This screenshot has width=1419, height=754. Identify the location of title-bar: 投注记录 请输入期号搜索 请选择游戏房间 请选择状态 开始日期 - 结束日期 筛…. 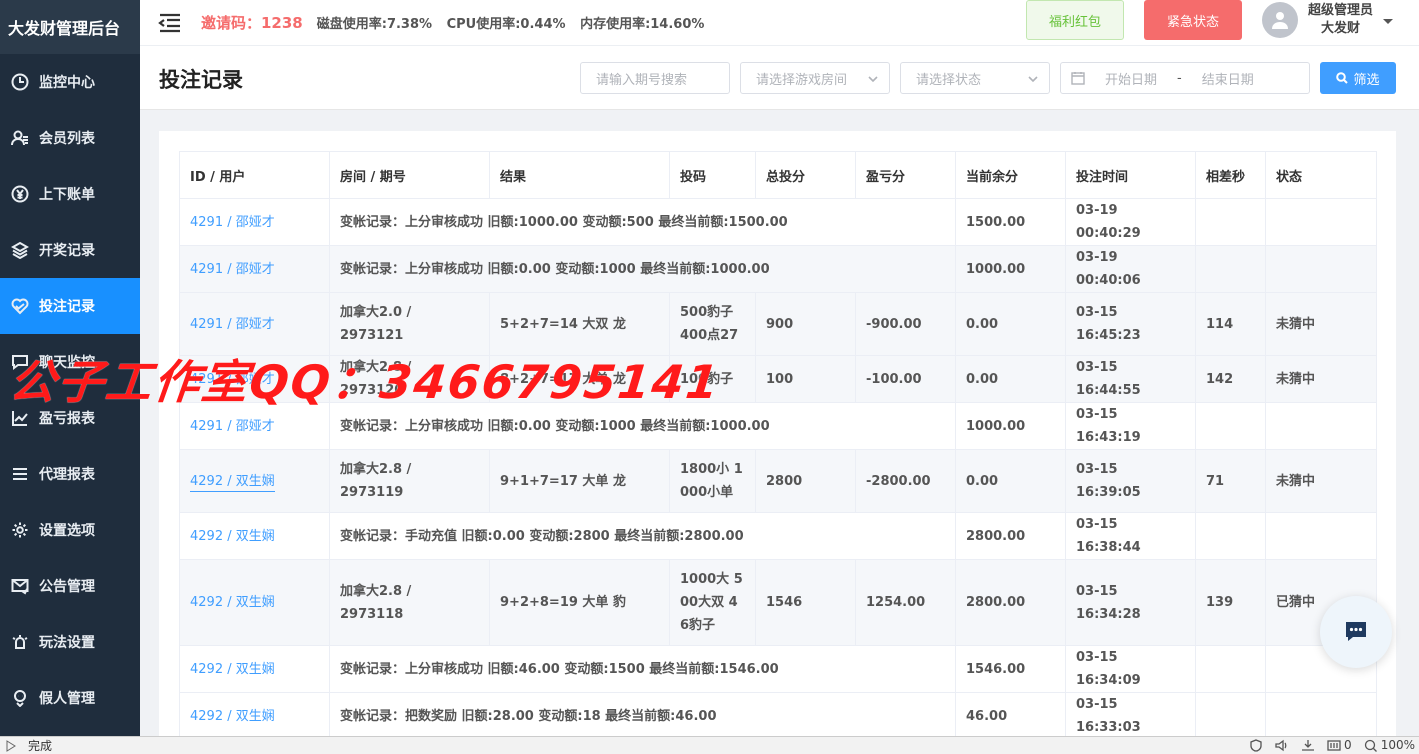
(779, 78).